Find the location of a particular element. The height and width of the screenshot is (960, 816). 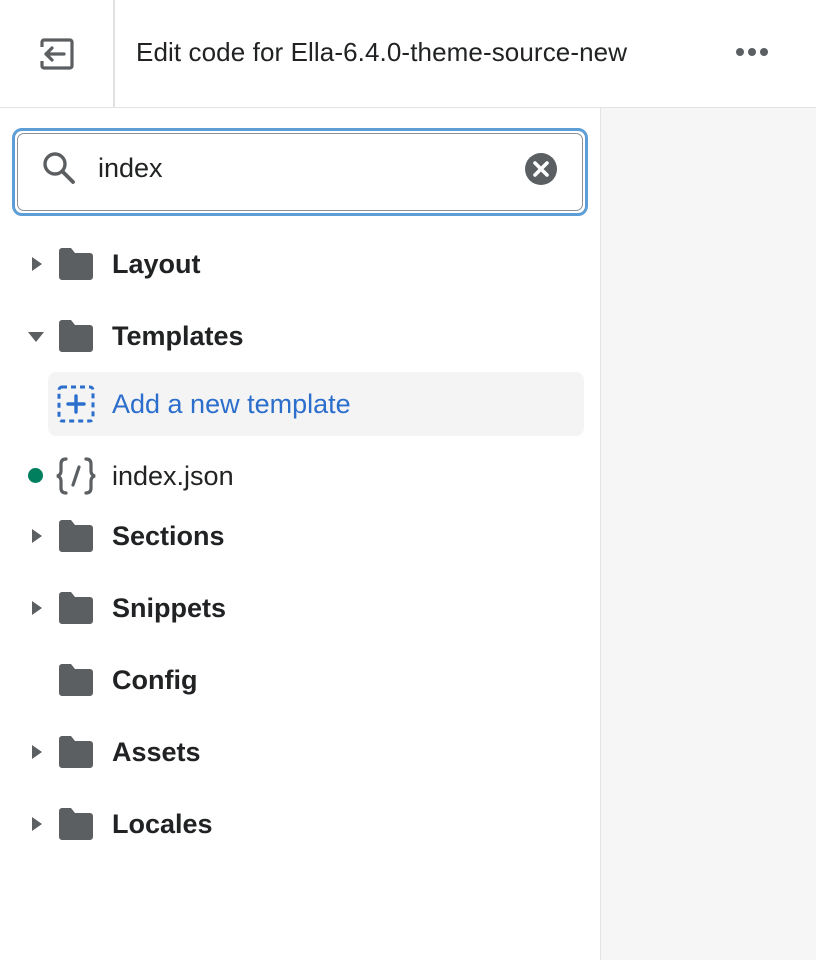

horizontal-dots-icon is located at coordinates (752, 52).